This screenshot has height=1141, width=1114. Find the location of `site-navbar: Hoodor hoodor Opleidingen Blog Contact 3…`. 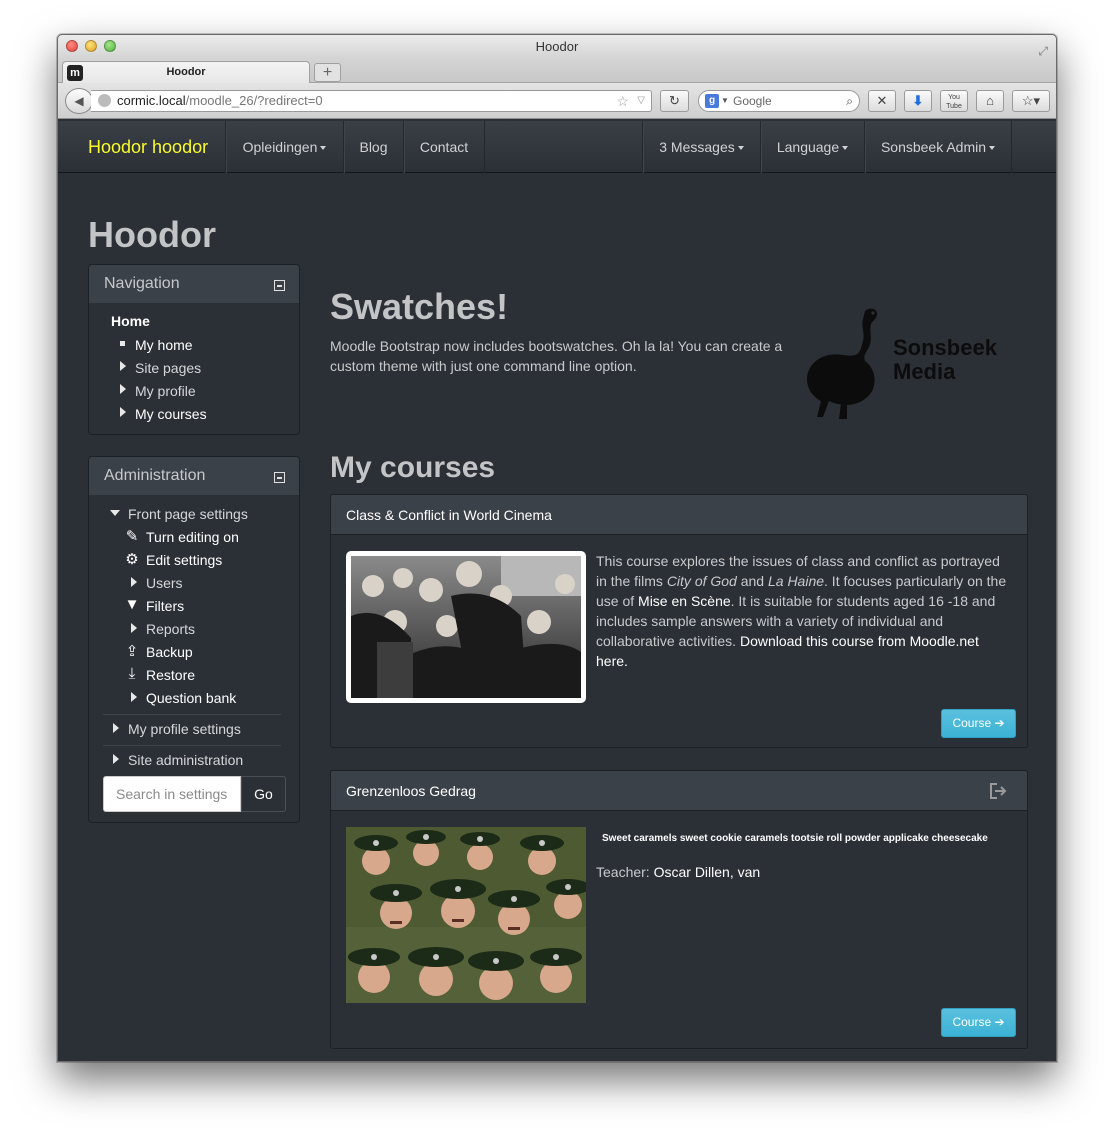

site-navbar: Hoodor hoodor Opleidingen Blog Contact 3… is located at coordinates (557, 147).